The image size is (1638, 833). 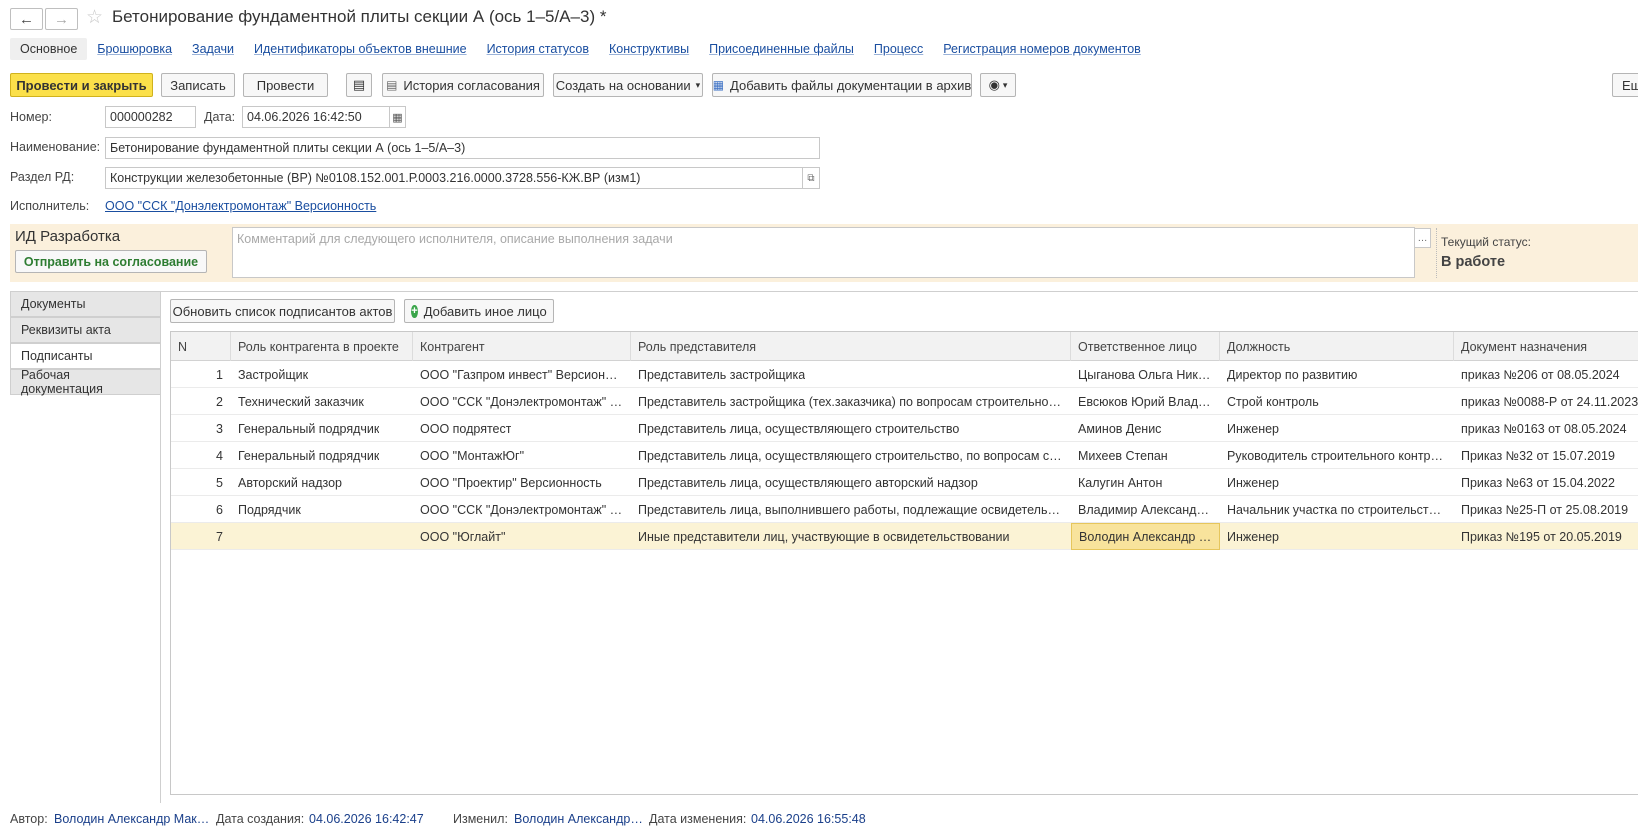 I want to click on side-tab-signers: Подписанты, so click(x=85, y=356).